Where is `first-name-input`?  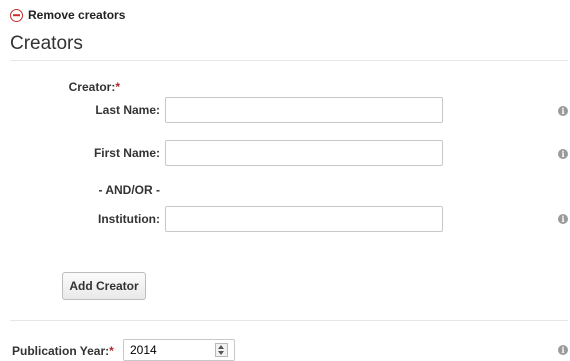
first-name-input is located at coordinates (304, 153).